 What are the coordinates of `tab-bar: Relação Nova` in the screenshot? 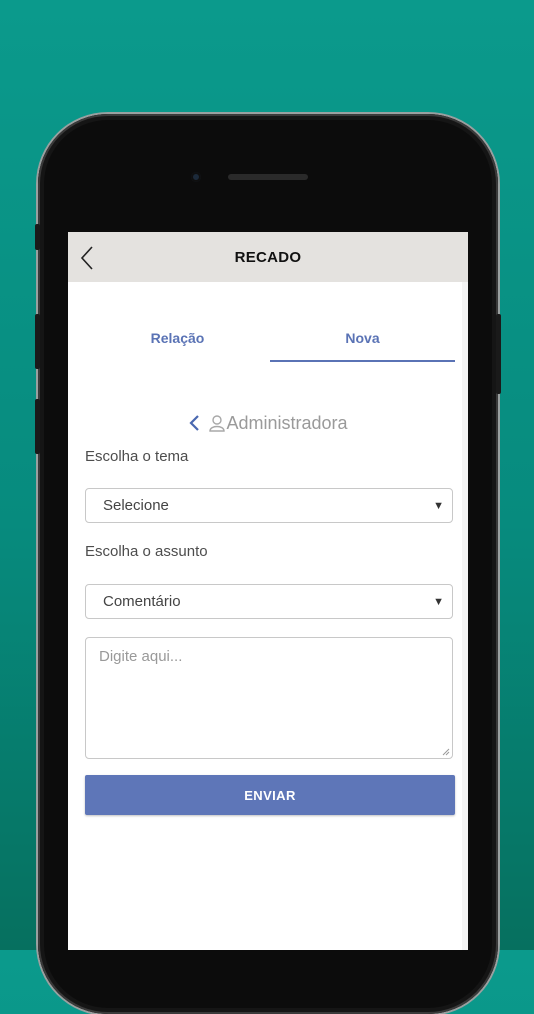 It's located at (270, 343).